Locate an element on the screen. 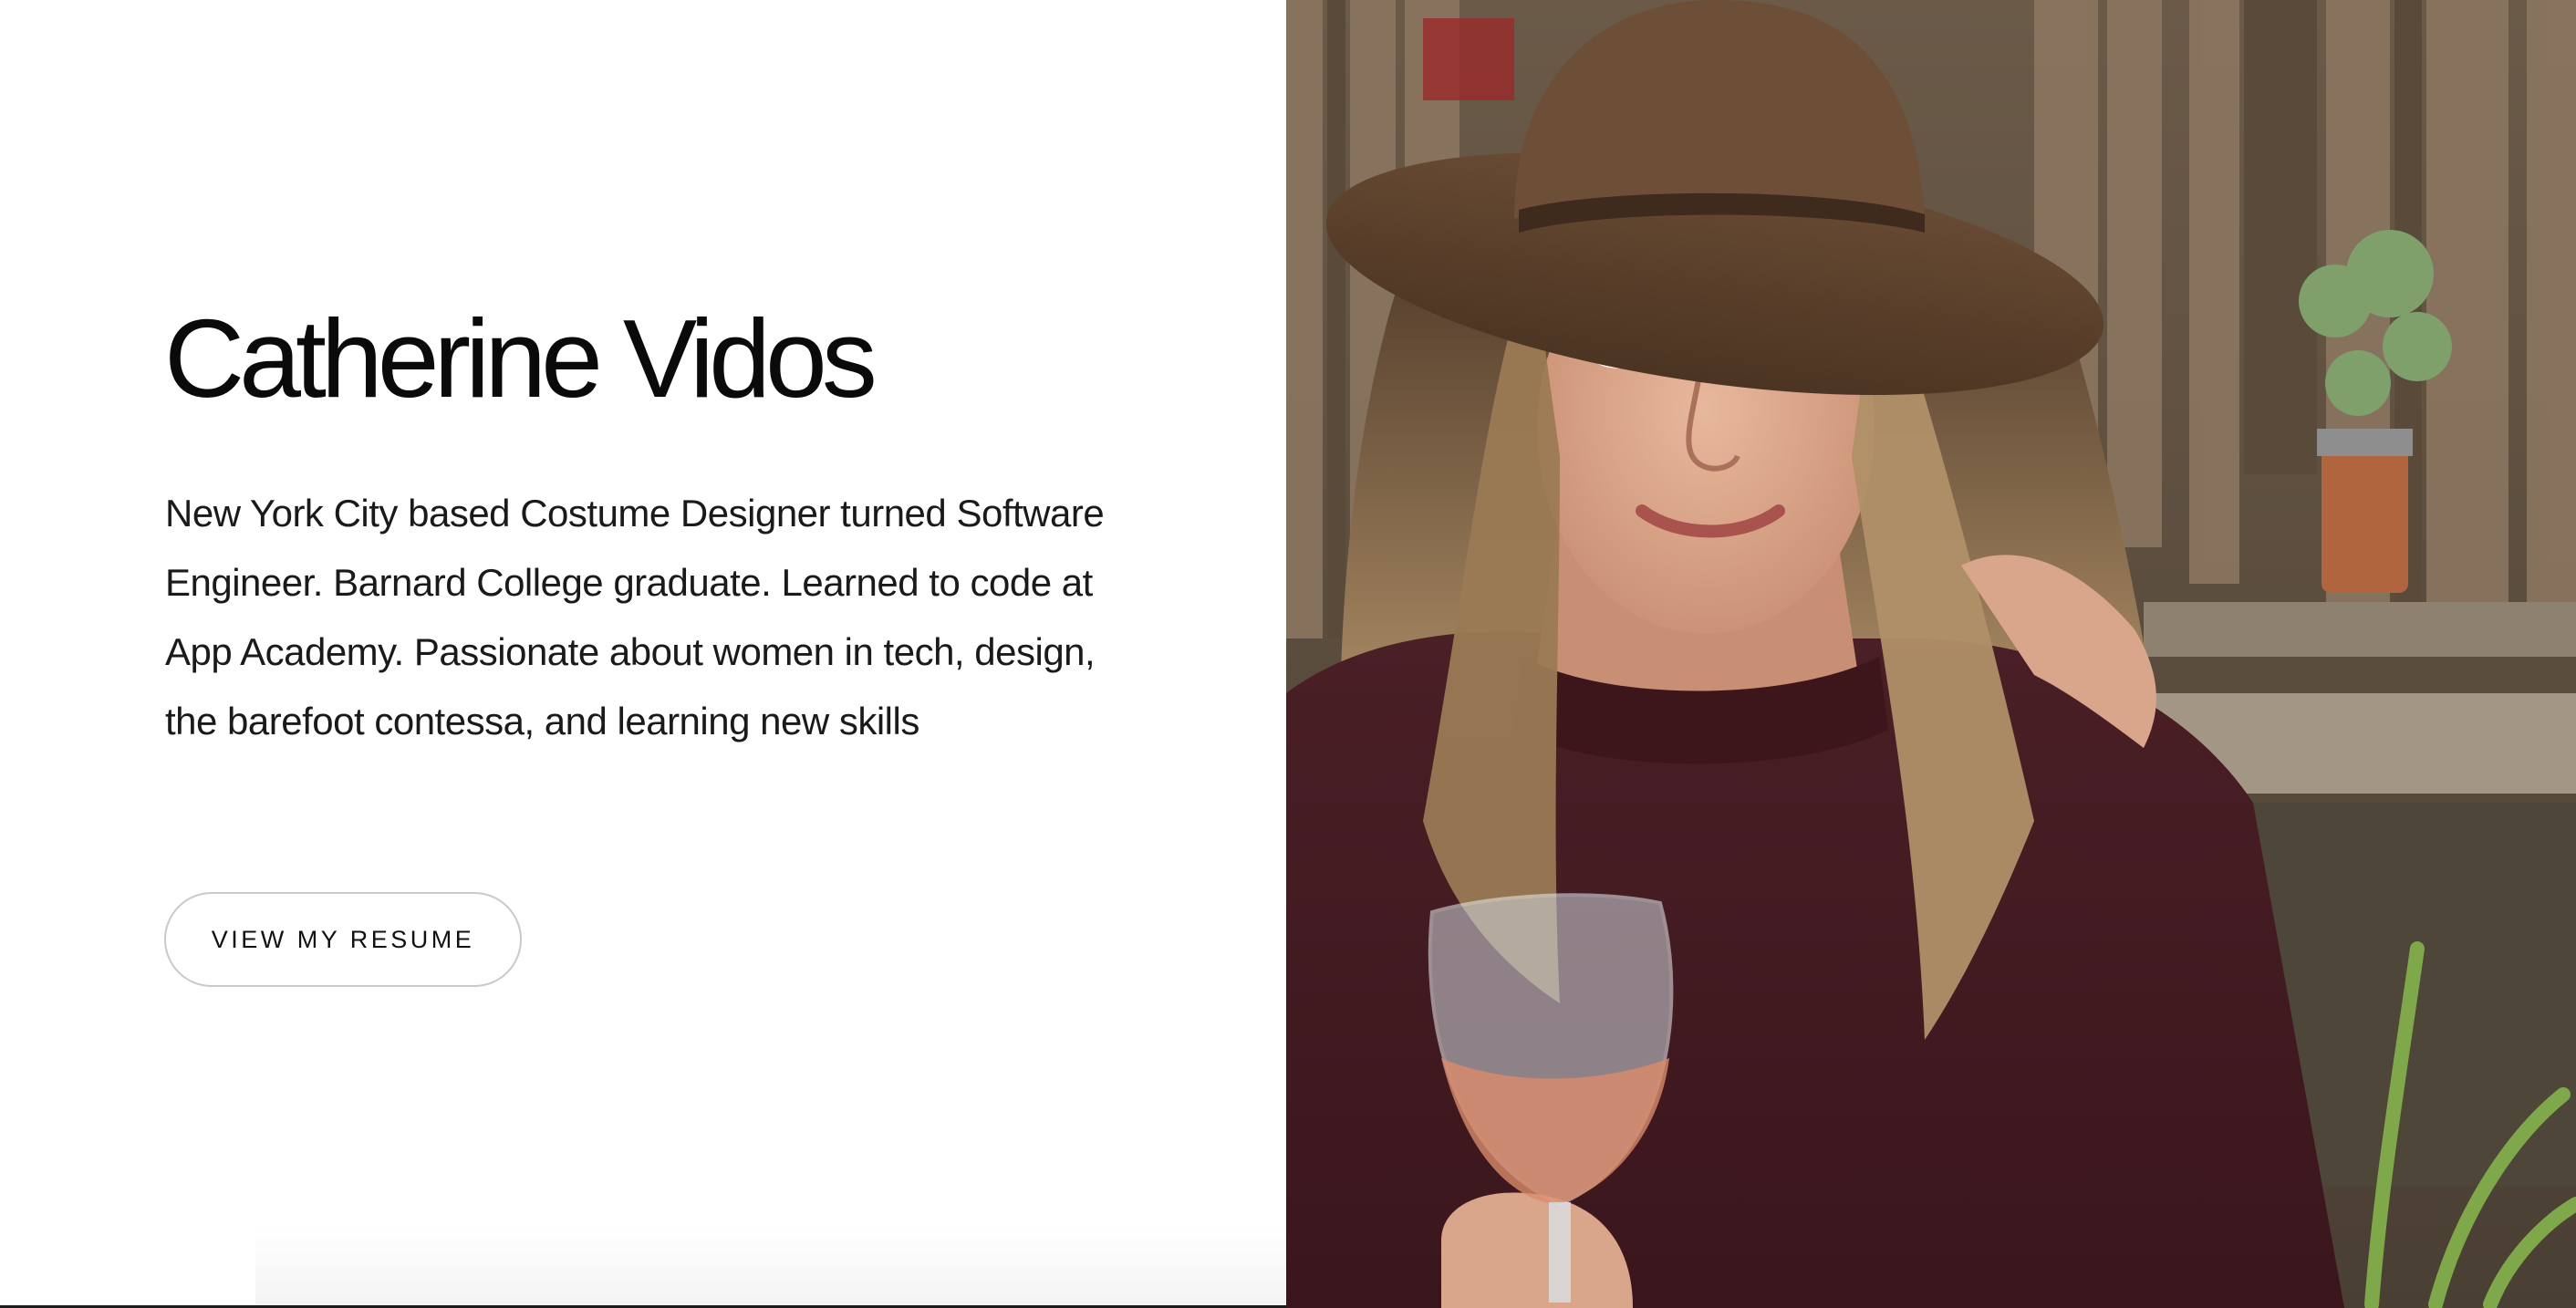  hero-name: Catherine Vidos is located at coordinates (521, 358).